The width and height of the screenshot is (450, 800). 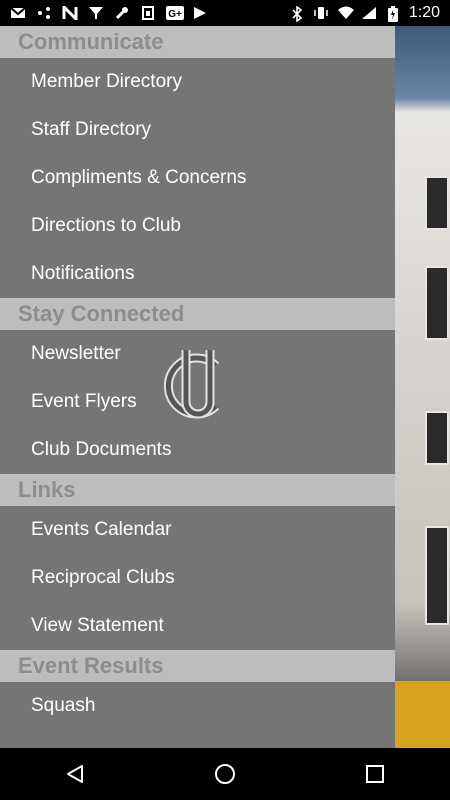 What do you see at coordinates (345, 13) in the screenshot?
I see `wifi-icon` at bounding box center [345, 13].